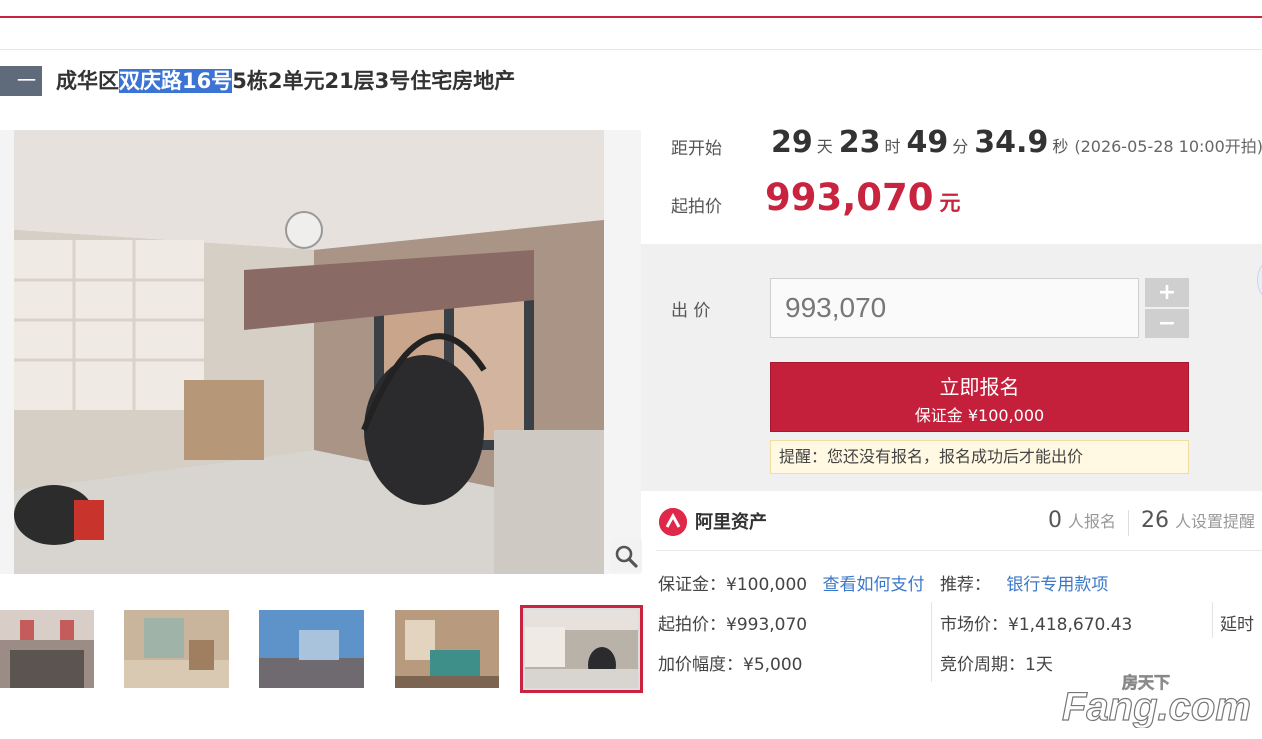 The image size is (1262, 739). What do you see at coordinates (731, 522) in the screenshot?
I see `platform-name: 阿里资产` at bounding box center [731, 522].